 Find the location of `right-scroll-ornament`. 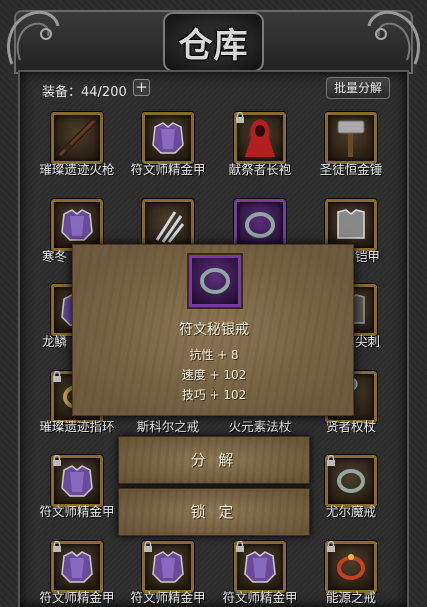

right-scroll-ornament is located at coordinates (393, 37).